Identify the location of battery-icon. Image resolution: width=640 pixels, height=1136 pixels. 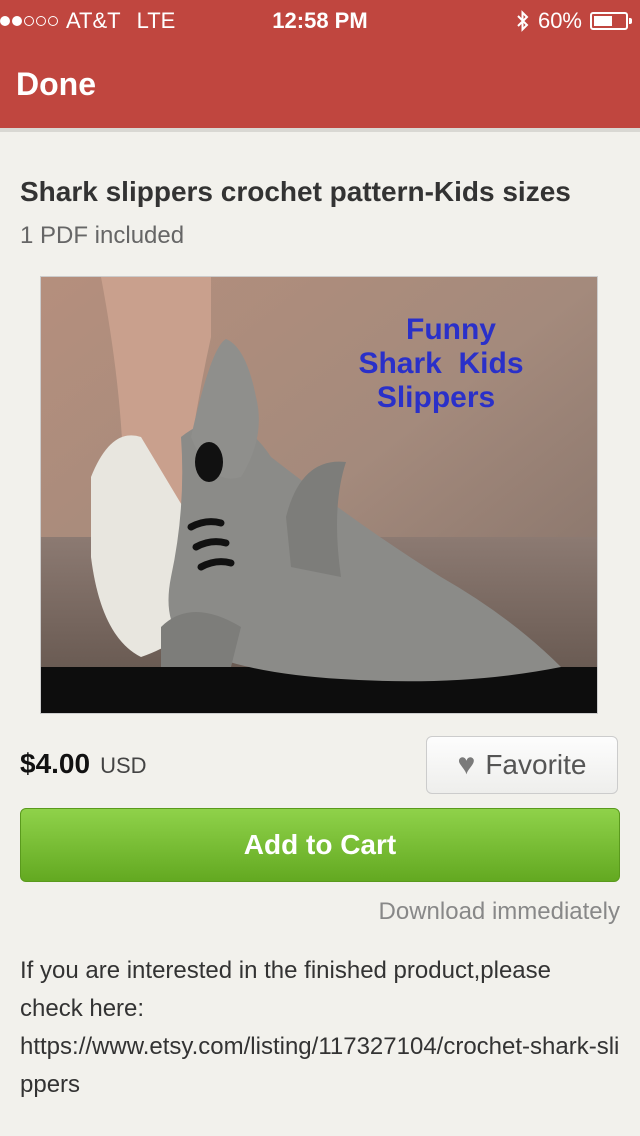
(611, 21).